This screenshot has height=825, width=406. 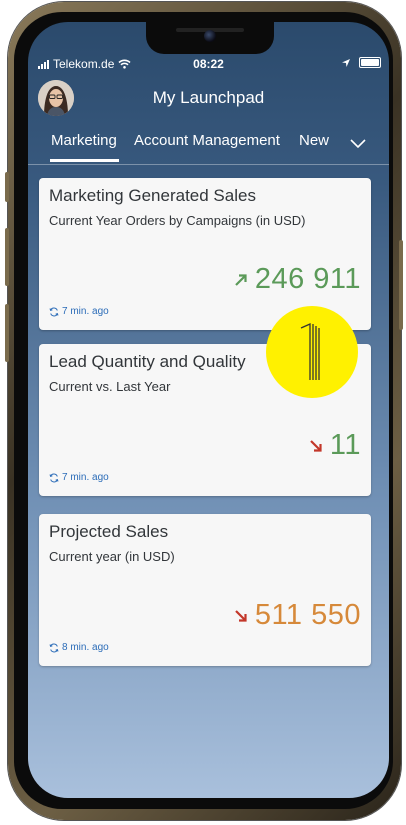 I want to click on tile-title: Projected Sales, so click(x=109, y=531).